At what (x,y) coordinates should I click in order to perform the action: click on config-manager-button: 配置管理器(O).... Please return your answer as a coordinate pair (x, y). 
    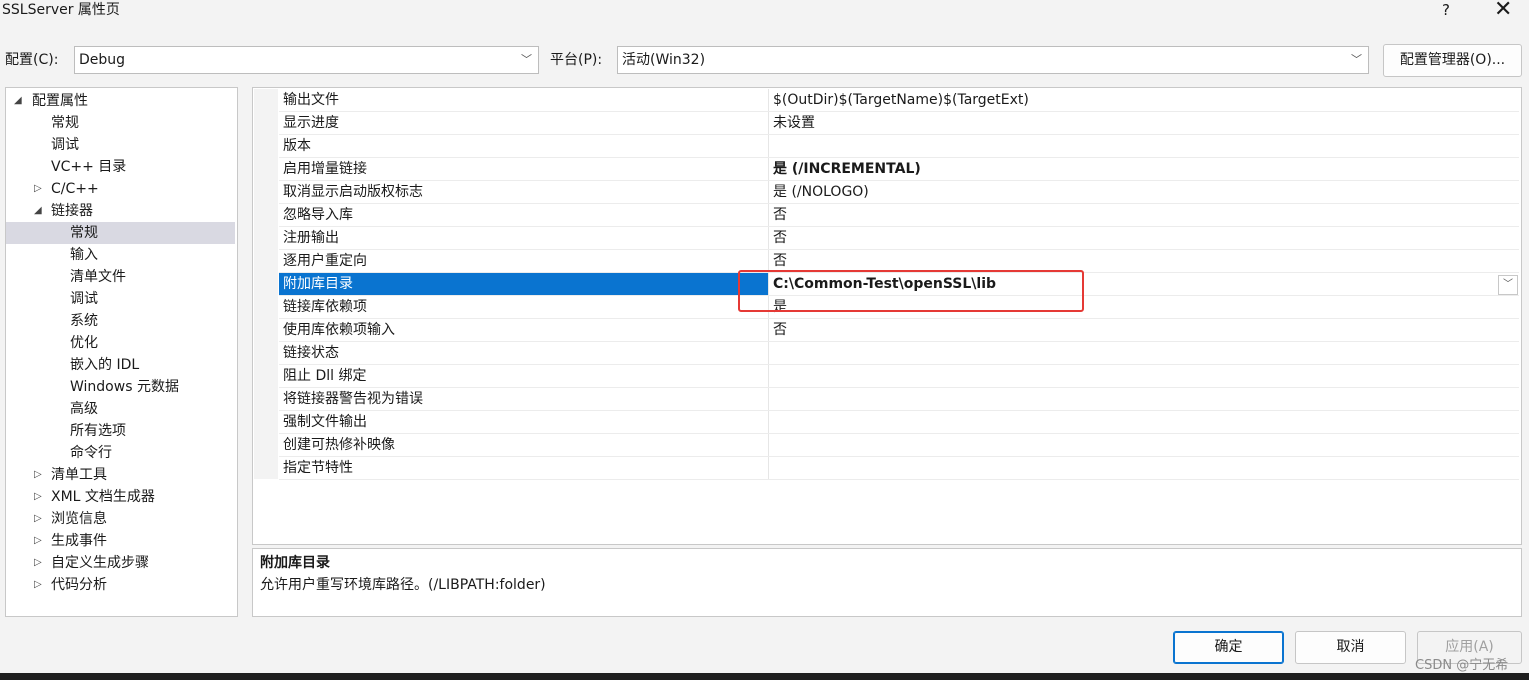
    Looking at the image, I should click on (1452, 60).